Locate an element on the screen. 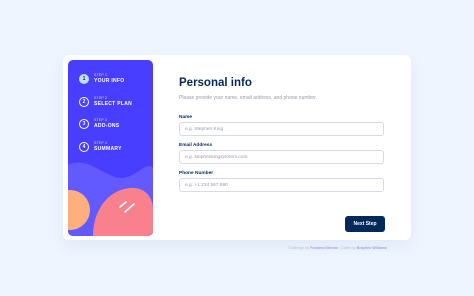 The width and height of the screenshot is (474, 296). phone-label: Phone Number is located at coordinates (196, 173).